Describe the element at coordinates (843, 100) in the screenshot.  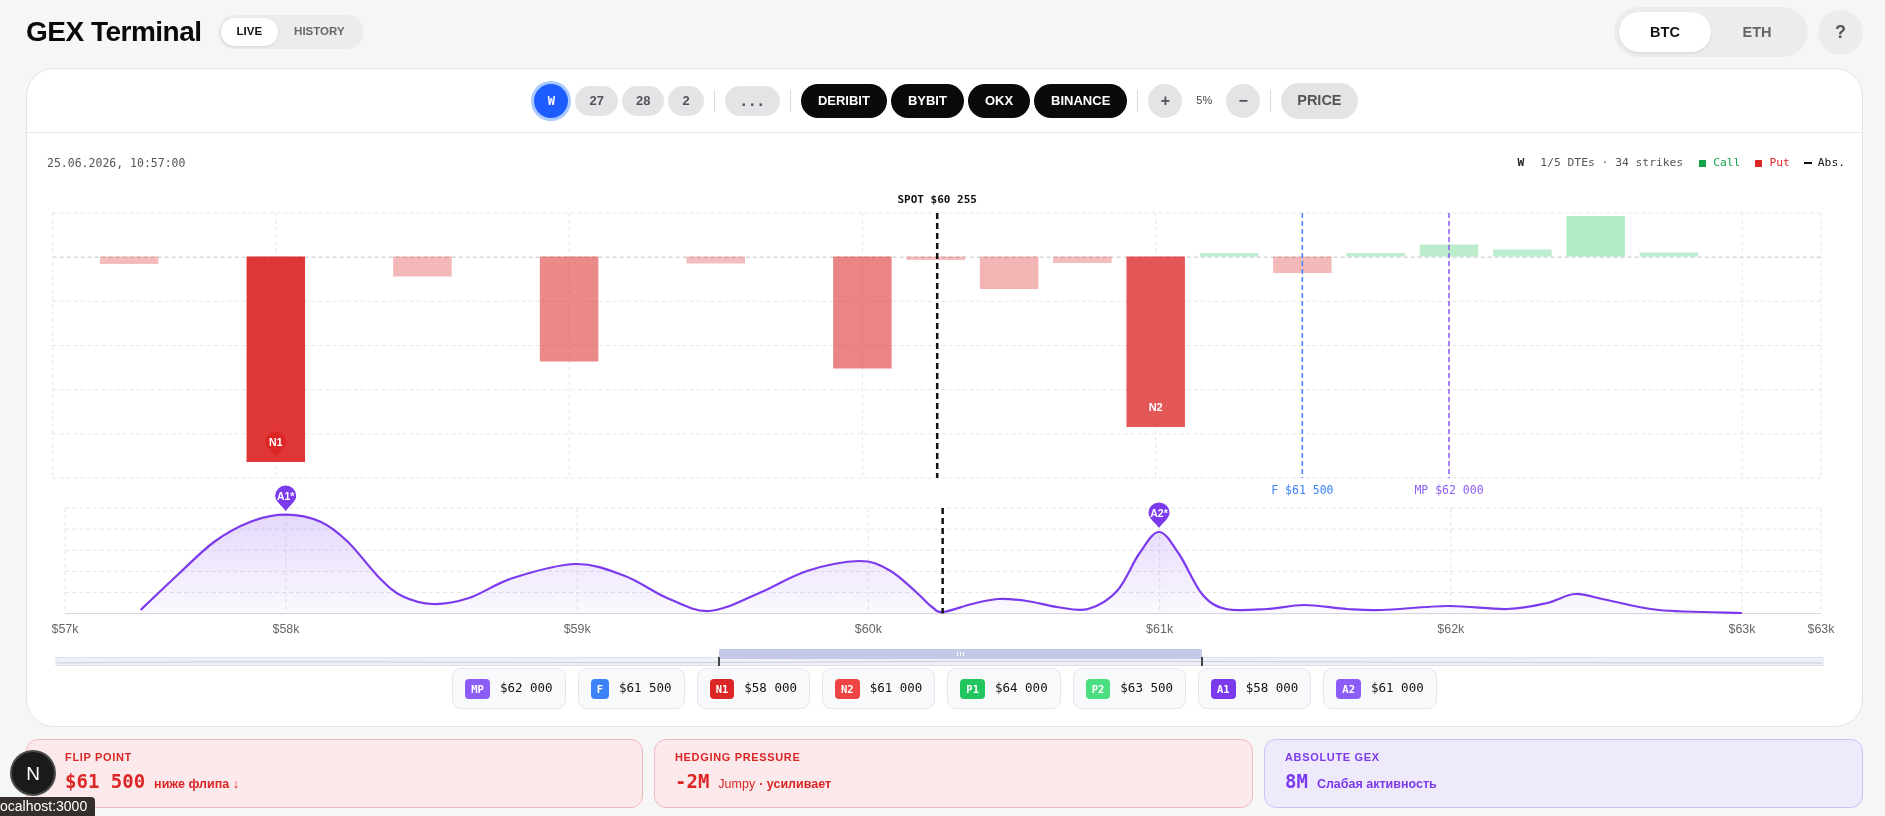
I see `exchange-button: DERIBIT` at that location.